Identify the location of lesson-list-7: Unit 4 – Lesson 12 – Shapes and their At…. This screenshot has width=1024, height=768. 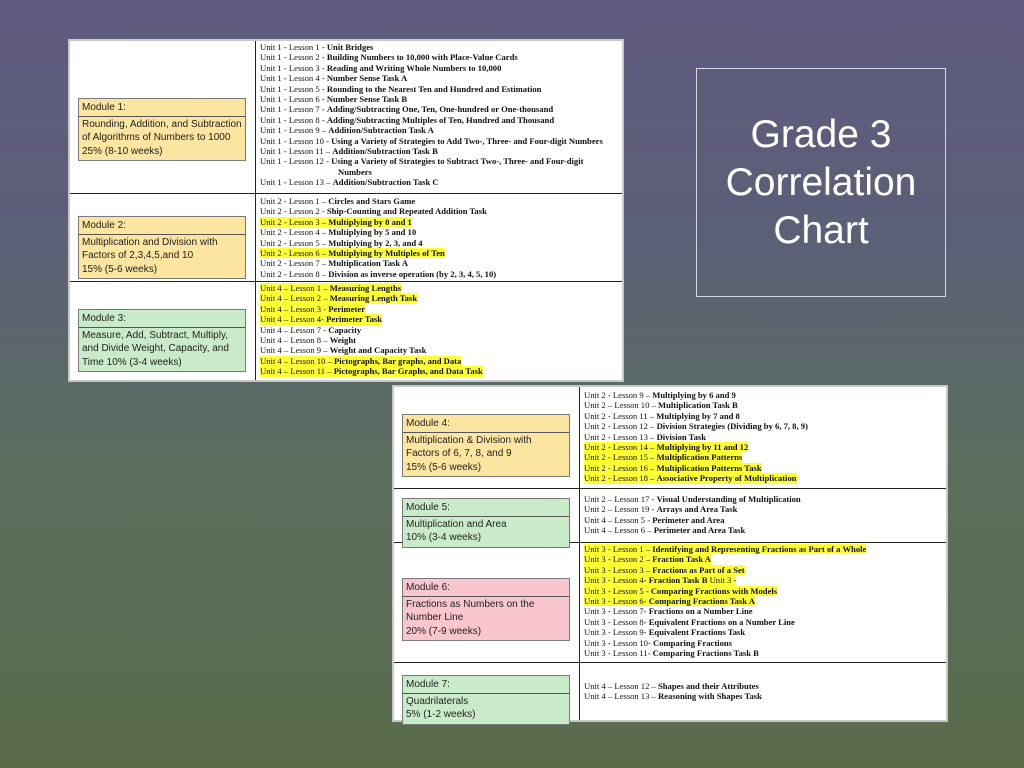
(763, 691).